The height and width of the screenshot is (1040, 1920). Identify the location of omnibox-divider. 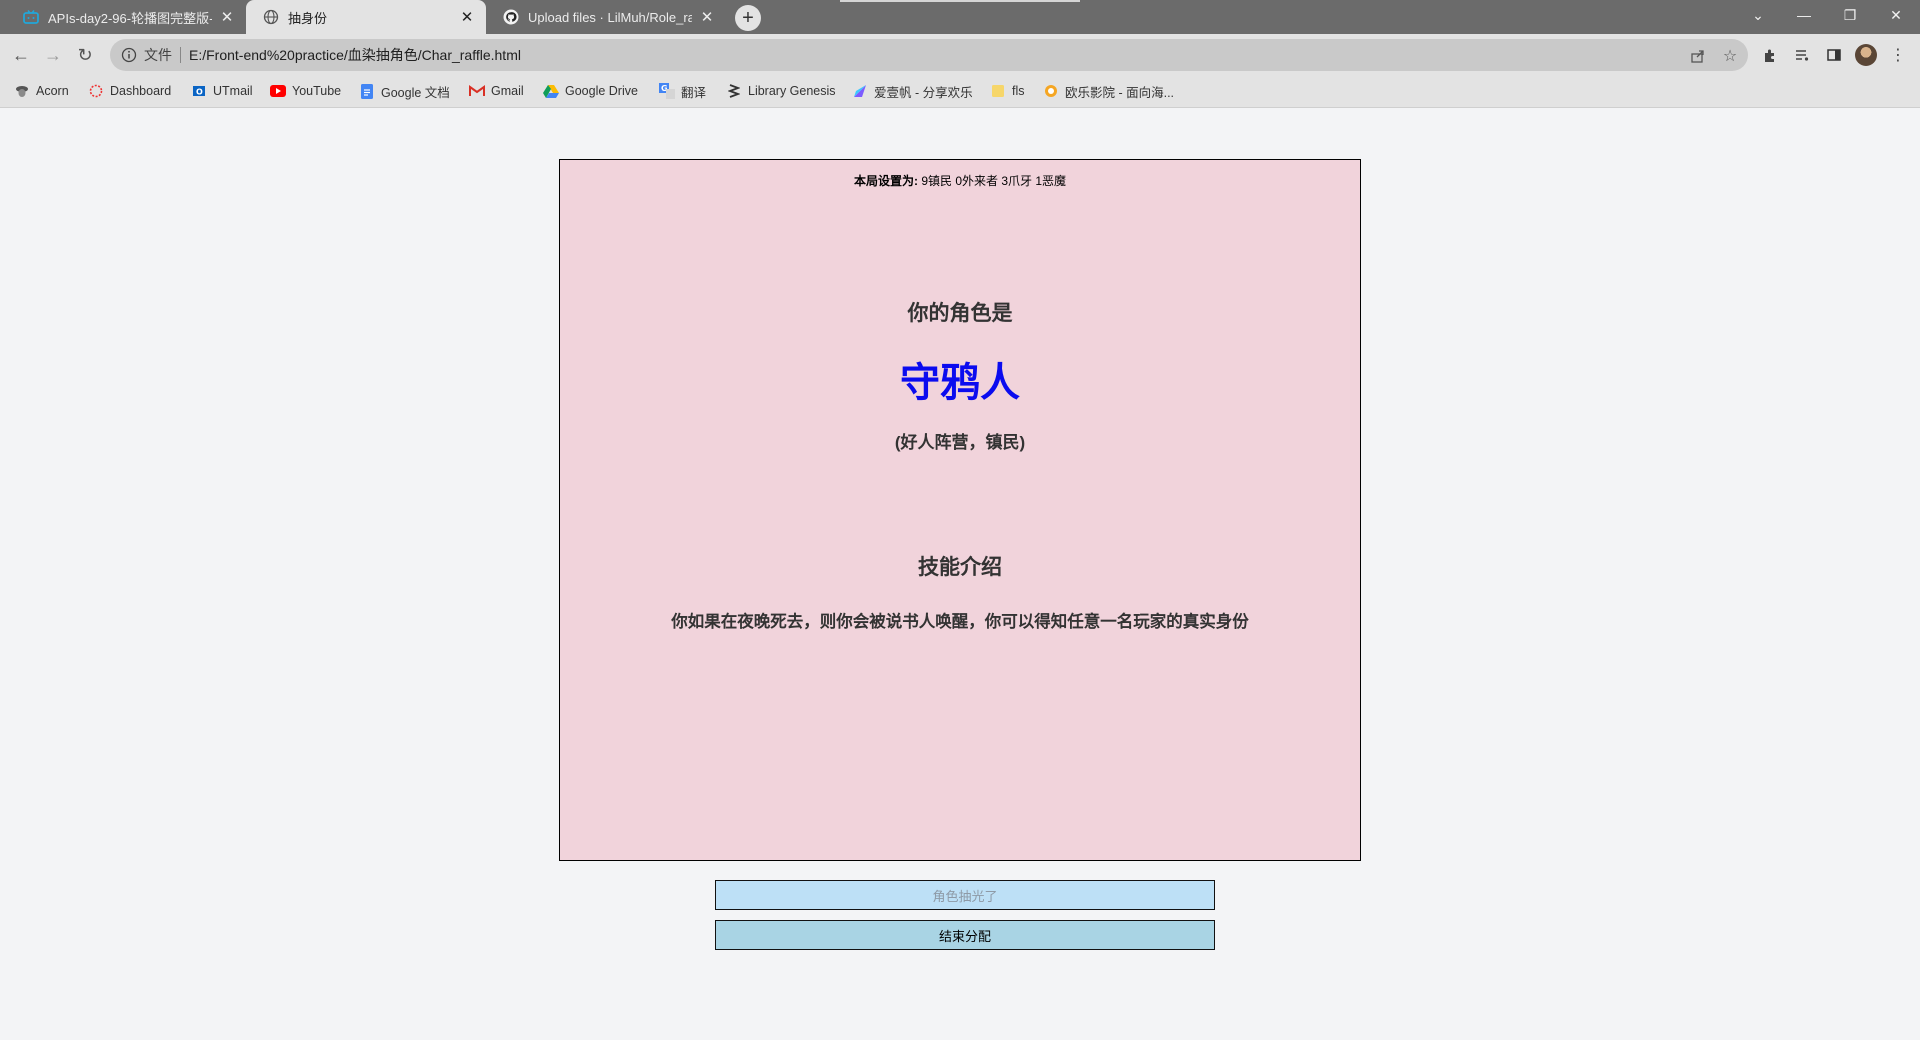
(180, 55).